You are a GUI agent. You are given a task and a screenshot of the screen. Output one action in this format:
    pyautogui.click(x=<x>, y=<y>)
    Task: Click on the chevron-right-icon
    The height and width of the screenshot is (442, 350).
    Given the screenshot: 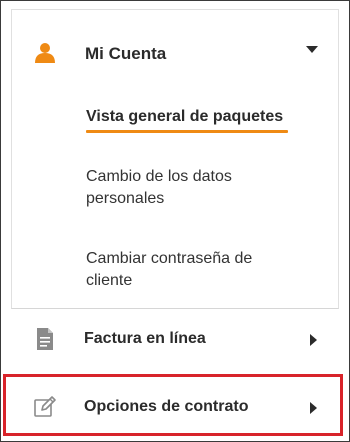 What is the action you would take?
    pyautogui.click(x=313, y=340)
    